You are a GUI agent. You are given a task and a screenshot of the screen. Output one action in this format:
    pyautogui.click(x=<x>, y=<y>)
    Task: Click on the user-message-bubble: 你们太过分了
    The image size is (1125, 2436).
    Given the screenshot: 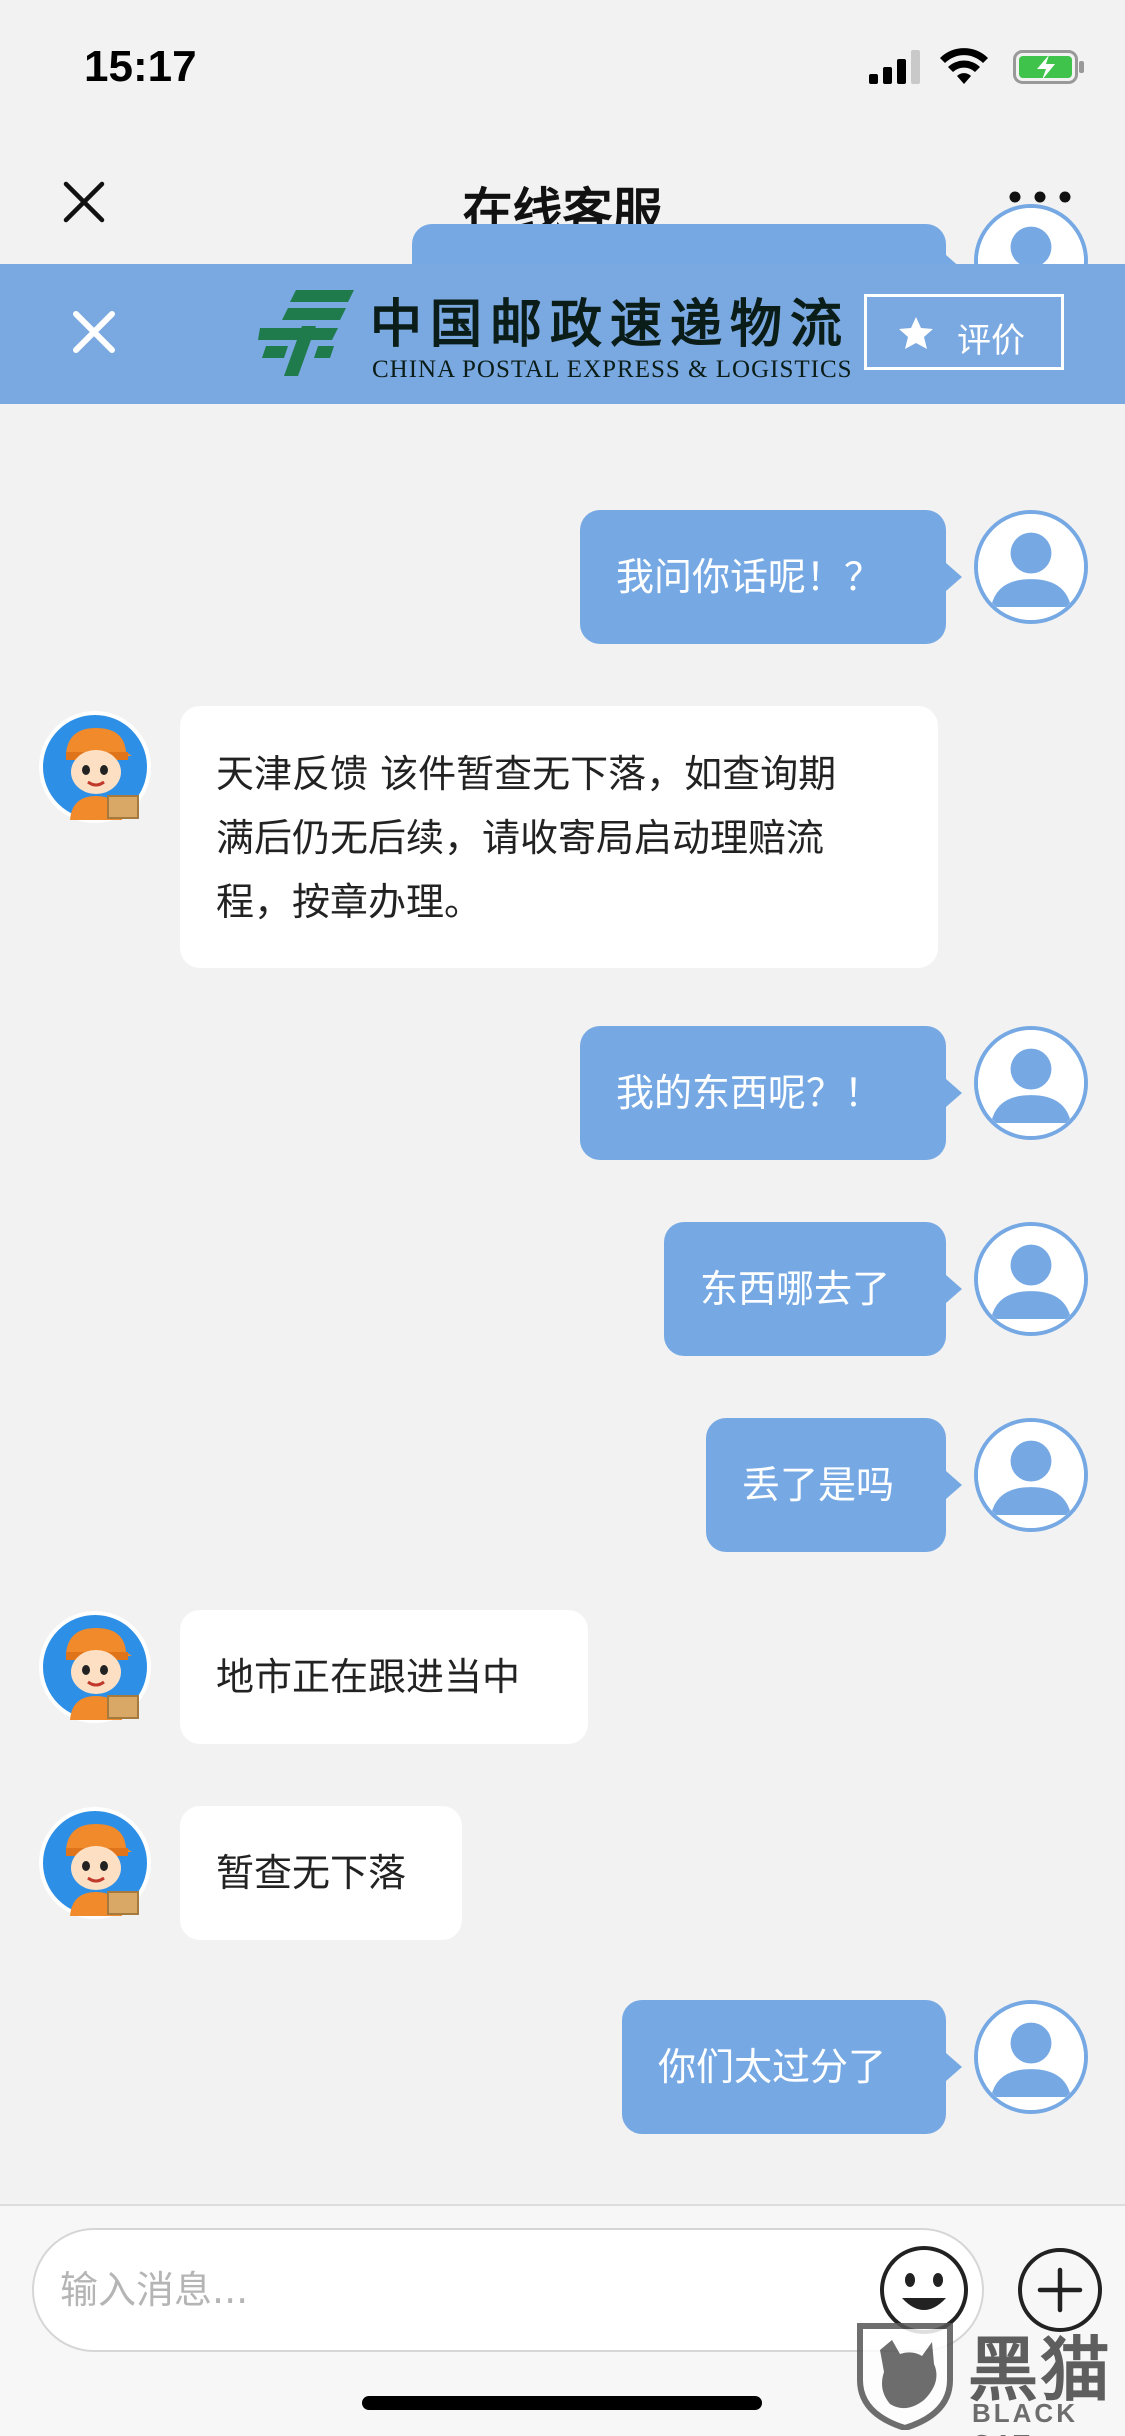 What is the action you would take?
    pyautogui.click(x=792, y=2067)
    